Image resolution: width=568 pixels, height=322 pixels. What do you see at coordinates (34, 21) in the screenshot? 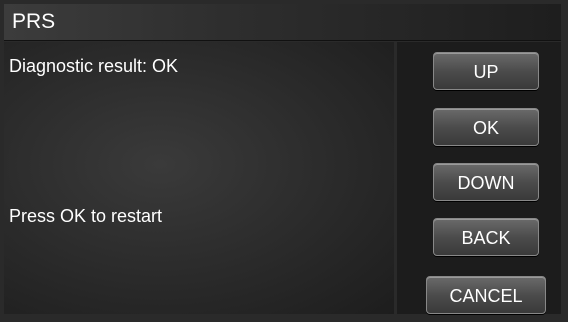
I see `screen-title: PRS` at bounding box center [34, 21].